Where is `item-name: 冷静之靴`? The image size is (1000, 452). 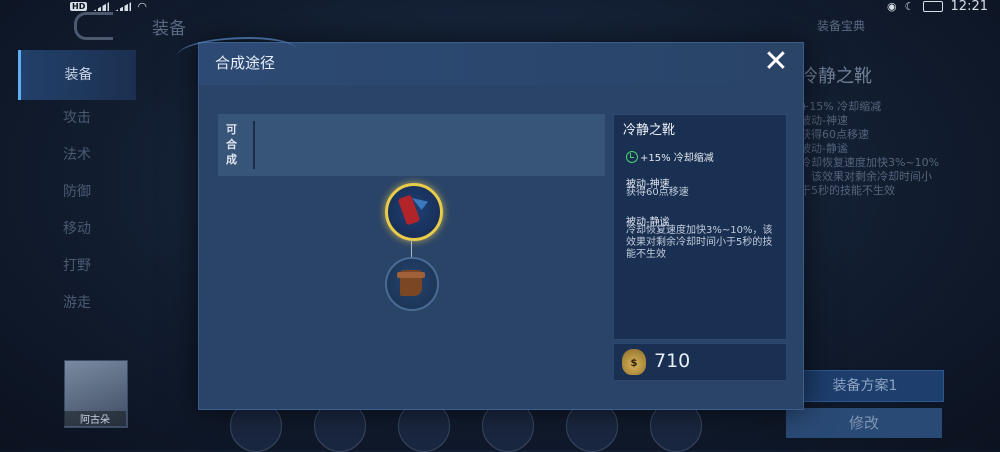 item-name: 冷静之靴 is located at coordinates (649, 130).